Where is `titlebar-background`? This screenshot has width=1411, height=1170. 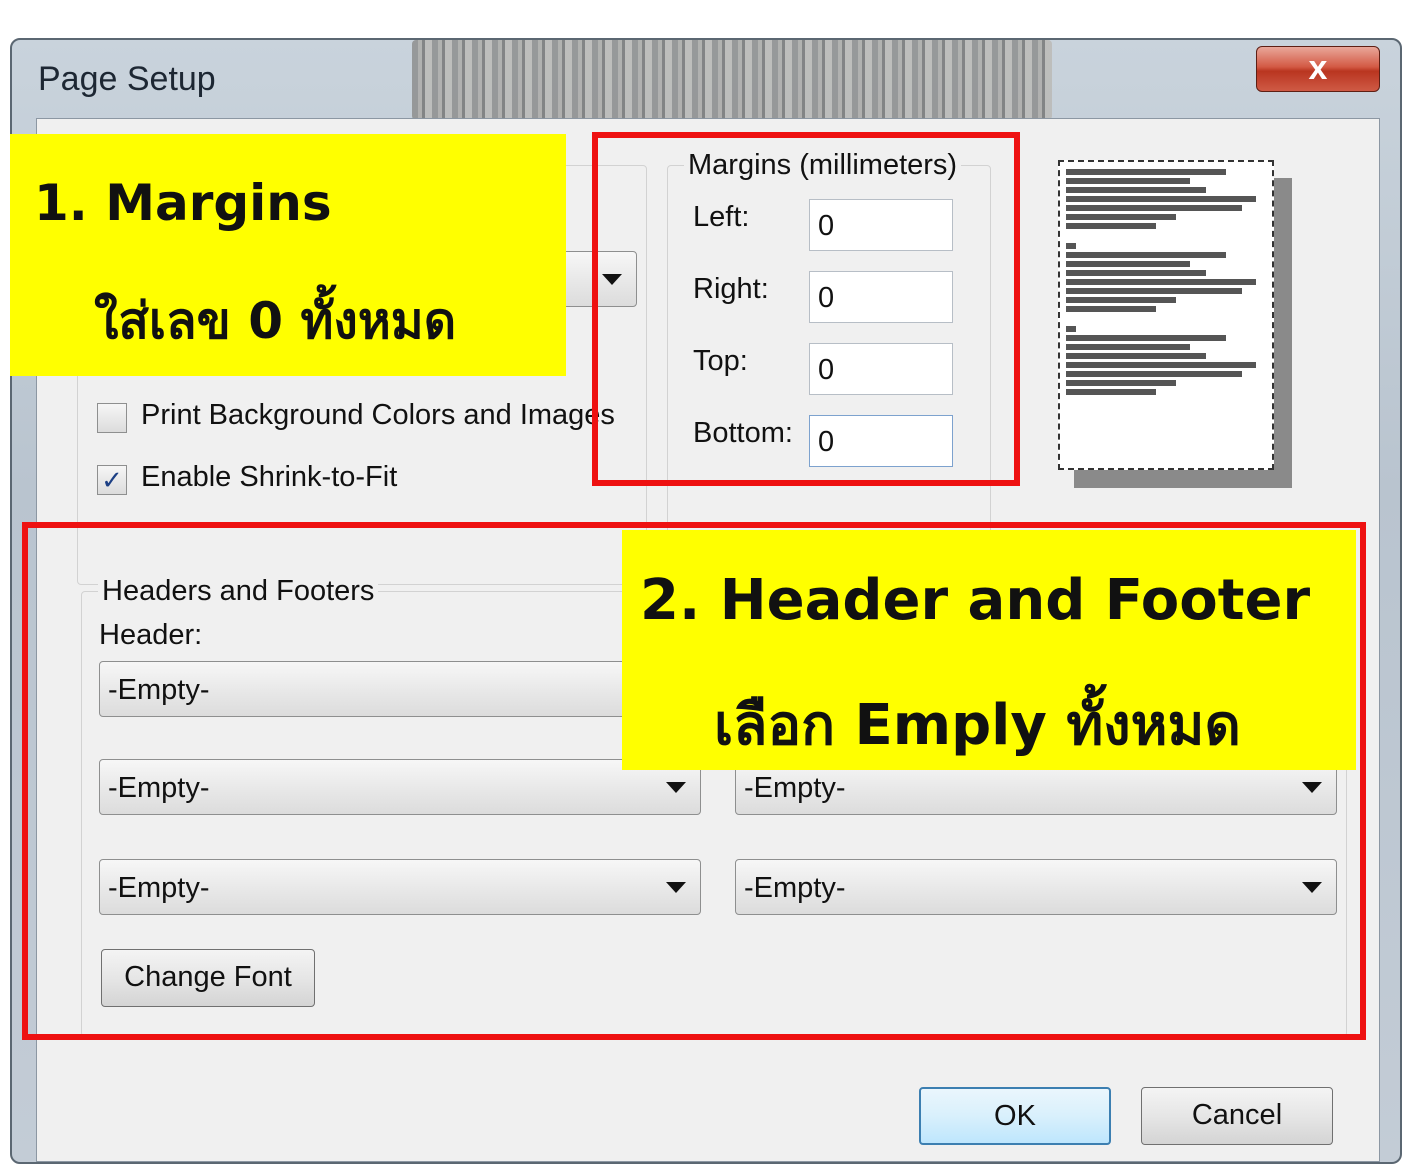
titlebar-background is located at coordinates (732, 80).